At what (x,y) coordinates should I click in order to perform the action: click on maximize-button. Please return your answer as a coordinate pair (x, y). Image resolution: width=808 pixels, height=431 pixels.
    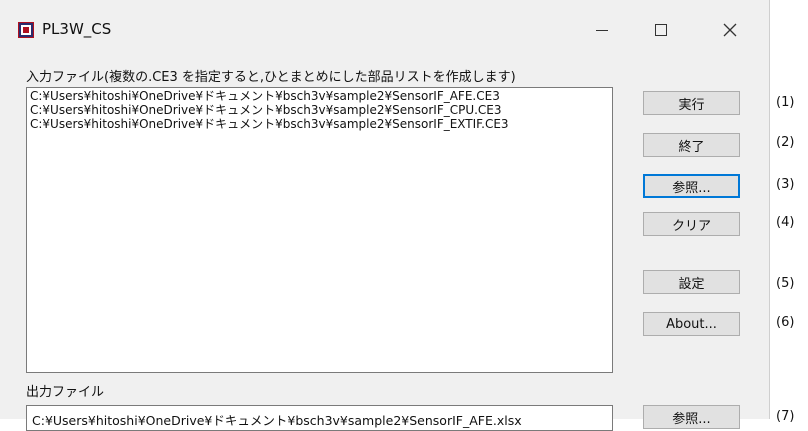
    Looking at the image, I should click on (661, 30).